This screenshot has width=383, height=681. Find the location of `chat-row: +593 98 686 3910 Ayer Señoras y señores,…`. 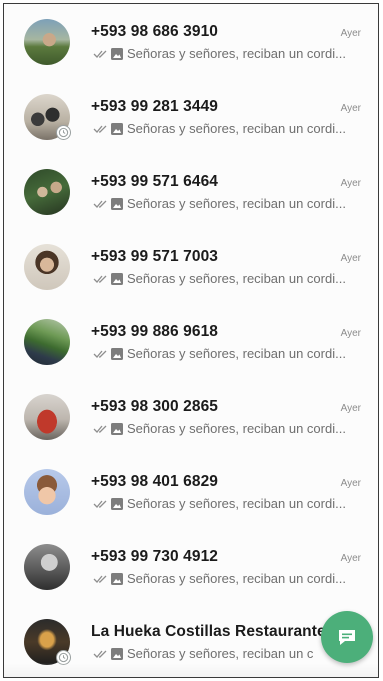

chat-row: +593 98 686 3910 Ayer Señoras y señores,… is located at coordinates (191, 41).